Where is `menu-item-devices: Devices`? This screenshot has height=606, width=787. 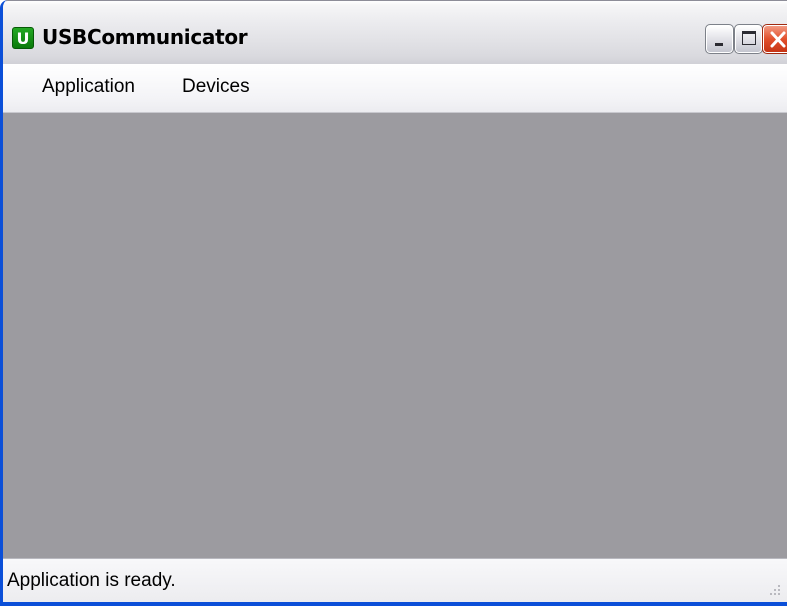
menu-item-devices: Devices is located at coordinates (216, 87).